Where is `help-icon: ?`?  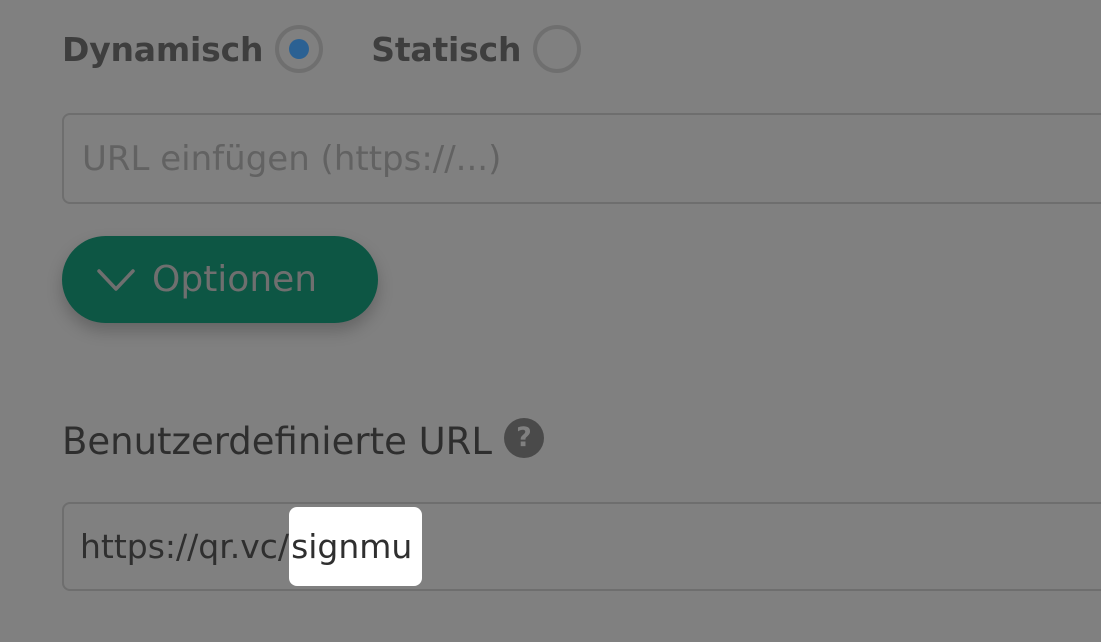
help-icon: ? is located at coordinates (524, 437).